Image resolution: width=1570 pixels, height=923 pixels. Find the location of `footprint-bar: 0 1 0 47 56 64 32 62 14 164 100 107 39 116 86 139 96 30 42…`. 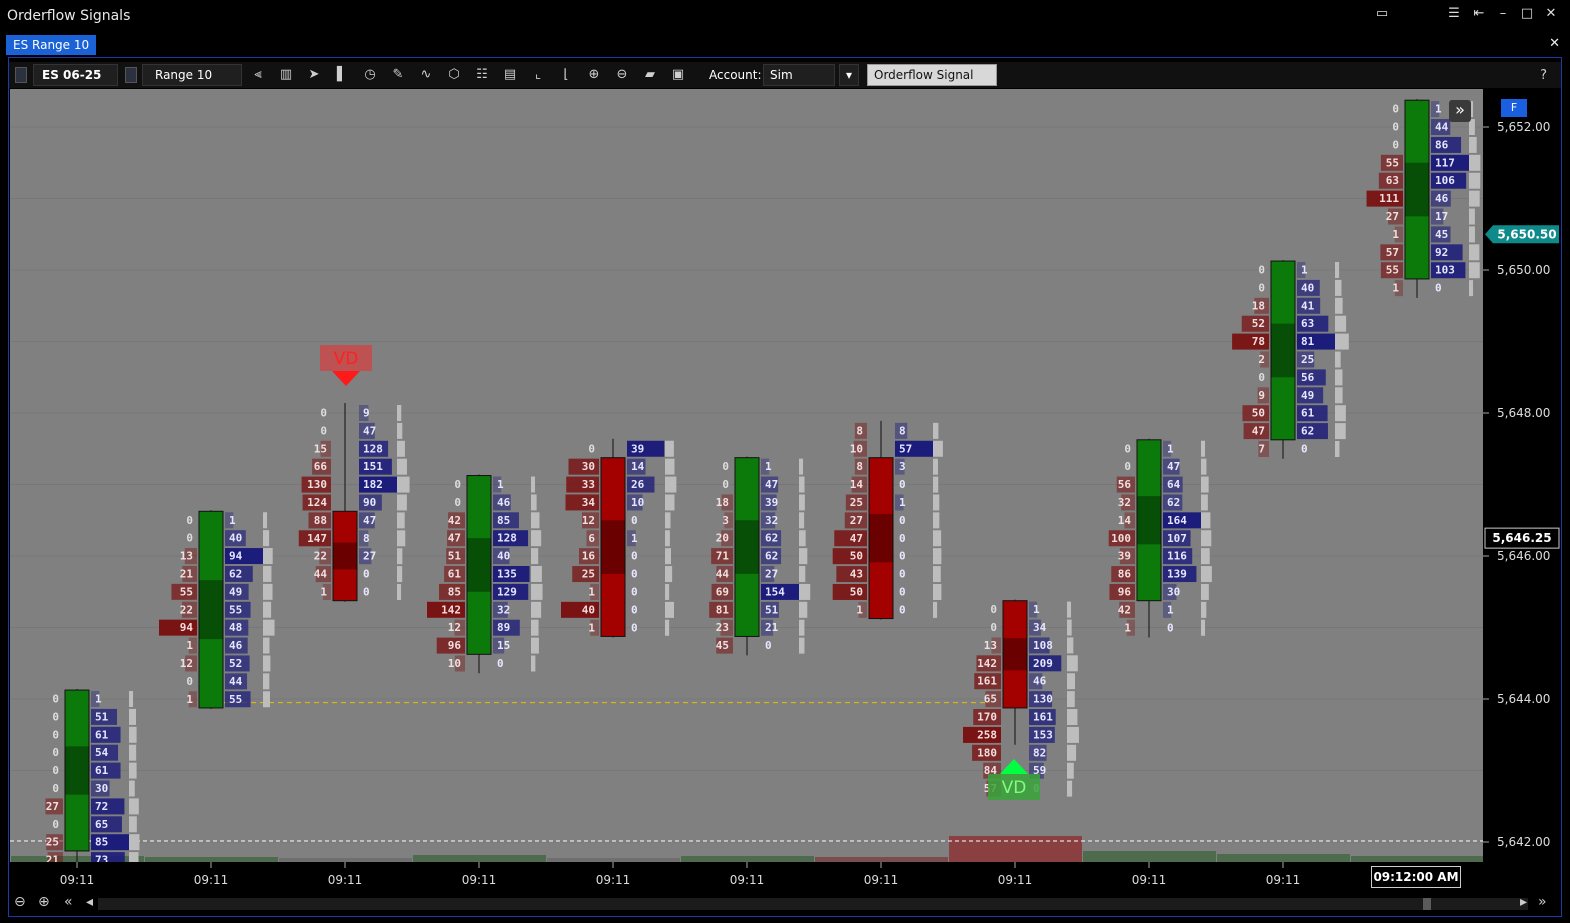

footprint-bar: 0 1 0 47 56 64 32 62 14 164 100 107 39 116 86 139 96 30 42… is located at coordinates (1160, 538).